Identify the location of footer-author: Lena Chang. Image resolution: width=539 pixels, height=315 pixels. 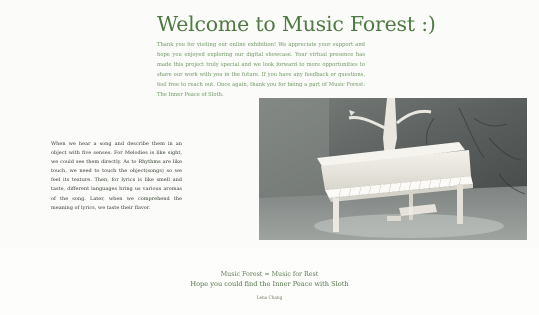
(269, 297).